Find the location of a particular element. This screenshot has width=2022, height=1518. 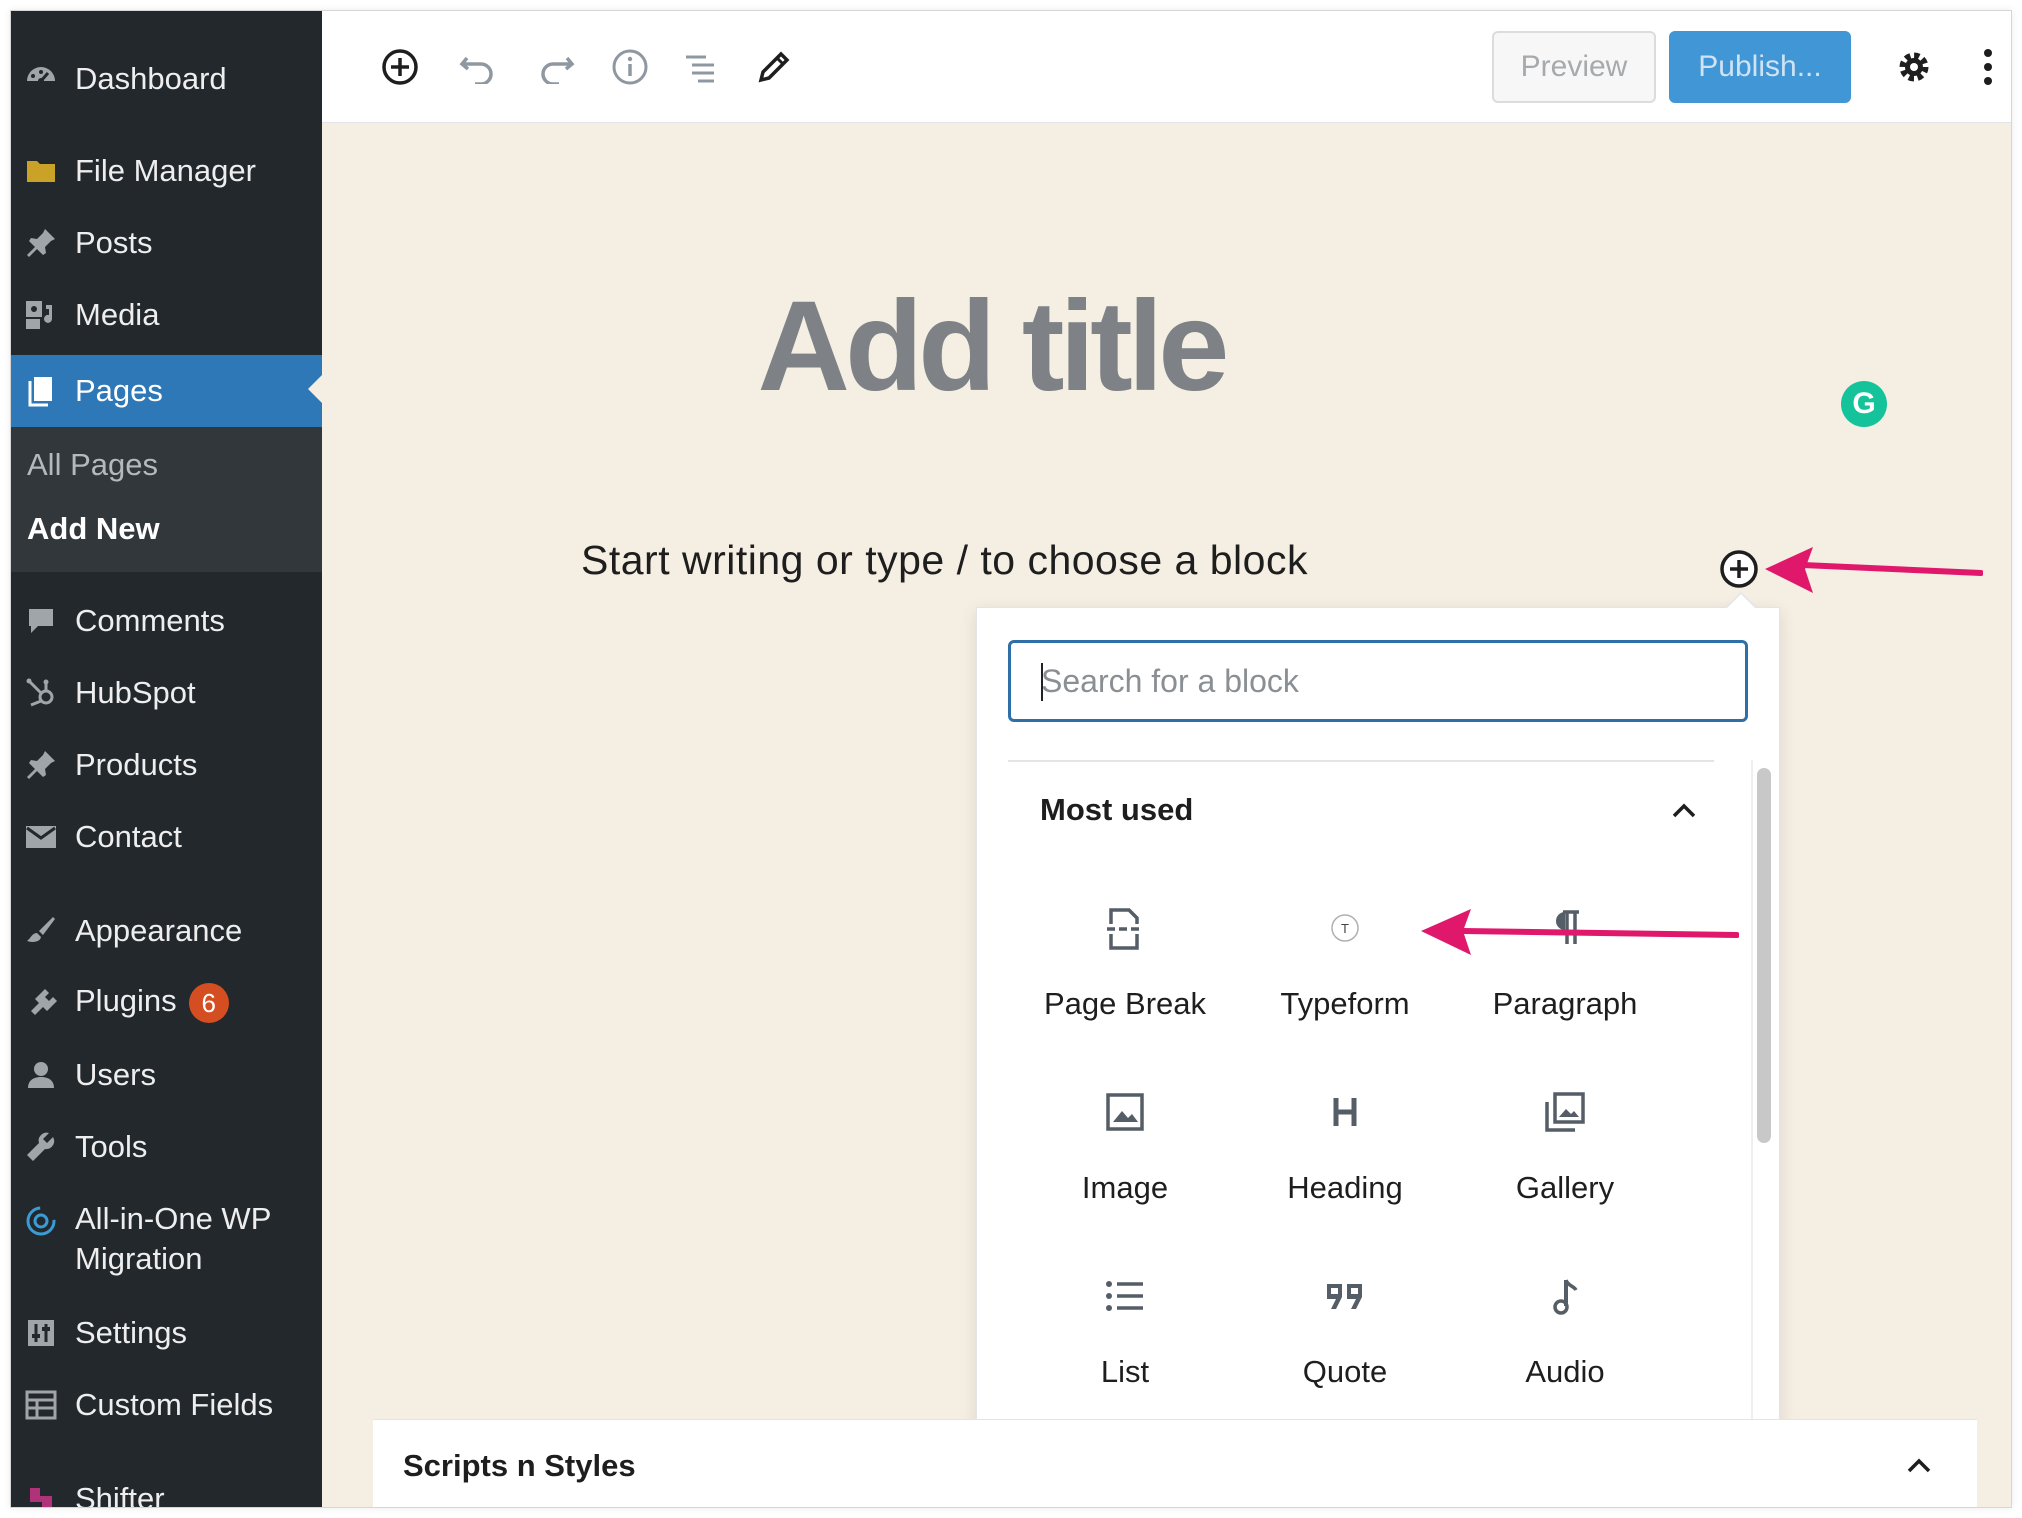

sidebar-item-settings: Settings is located at coordinates (166, 1333).